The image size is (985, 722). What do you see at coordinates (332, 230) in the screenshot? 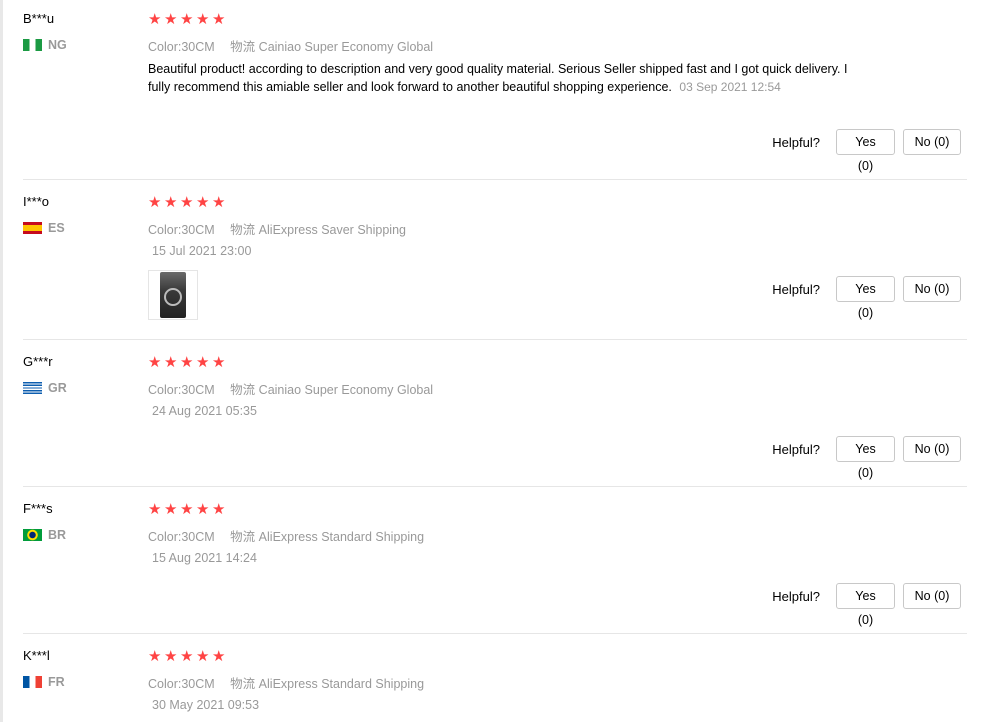
I see `shipping-method: AliExpress Saver Shipping` at bounding box center [332, 230].